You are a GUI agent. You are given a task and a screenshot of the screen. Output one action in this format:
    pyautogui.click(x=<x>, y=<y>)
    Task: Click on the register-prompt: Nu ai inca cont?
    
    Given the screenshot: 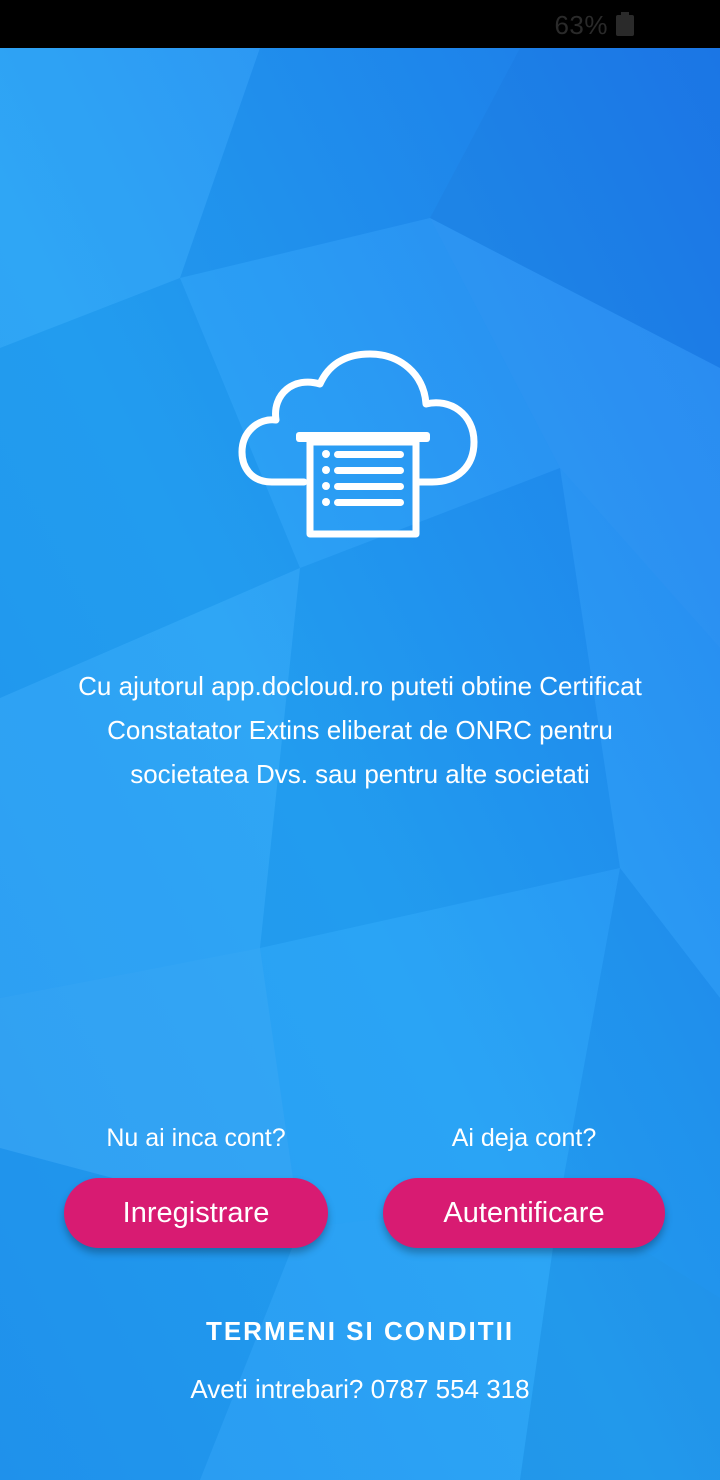 What is the action you would take?
    pyautogui.click(x=196, y=1138)
    